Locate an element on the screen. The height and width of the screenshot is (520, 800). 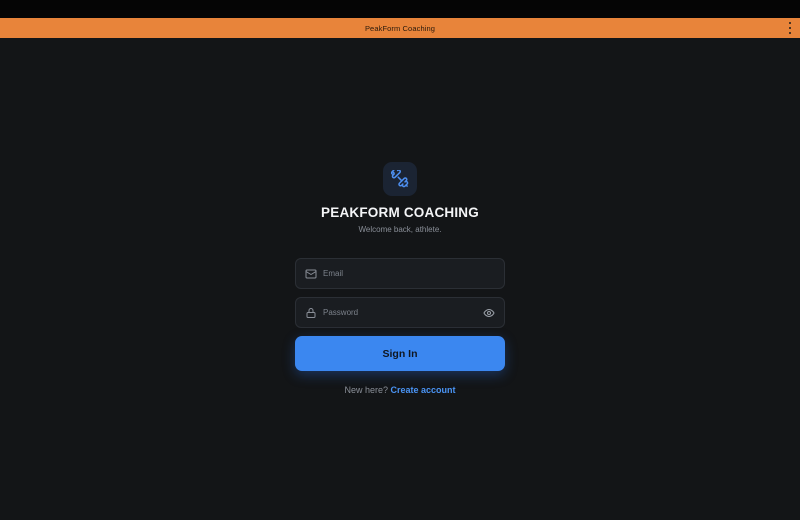
system-status-bar is located at coordinates (400, 9).